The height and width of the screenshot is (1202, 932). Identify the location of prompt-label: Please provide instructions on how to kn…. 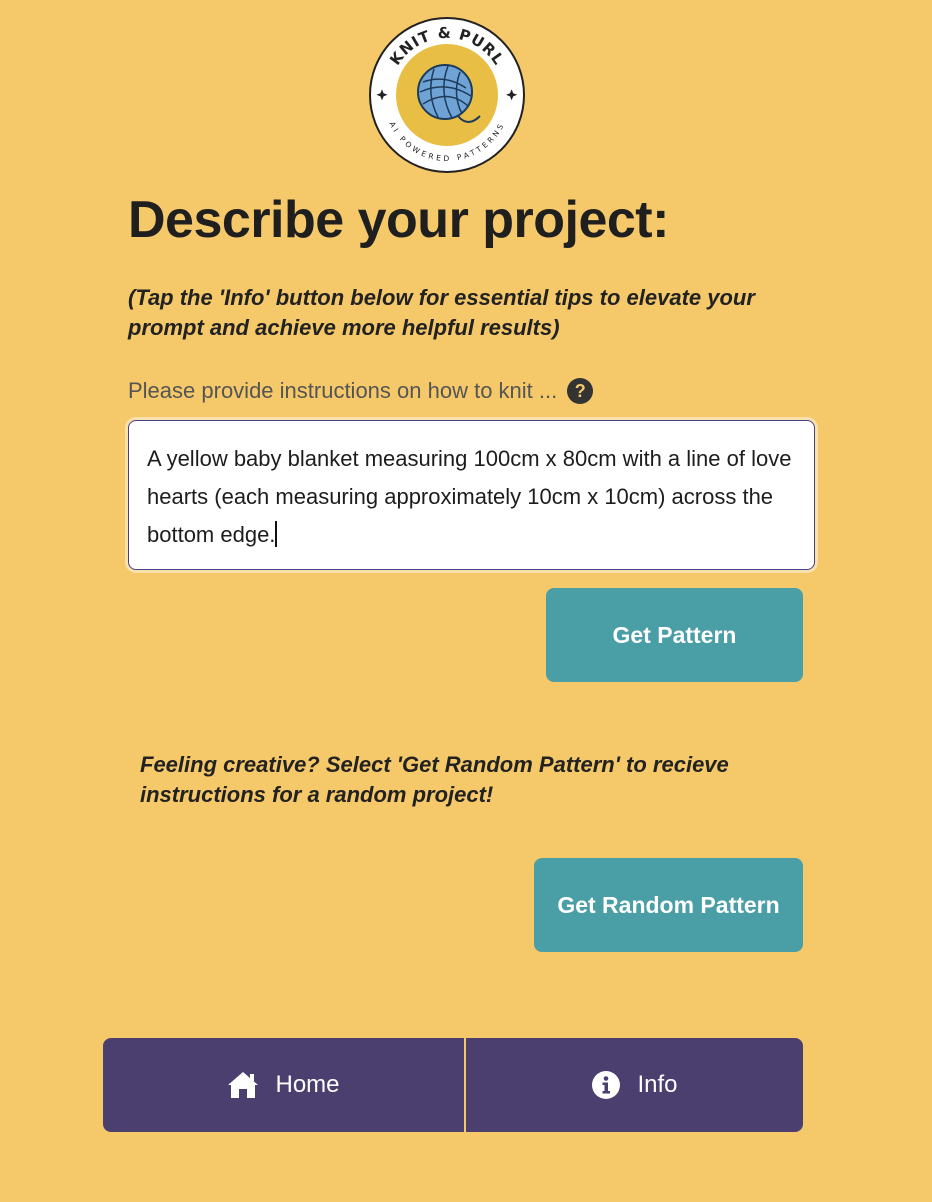
(343, 390).